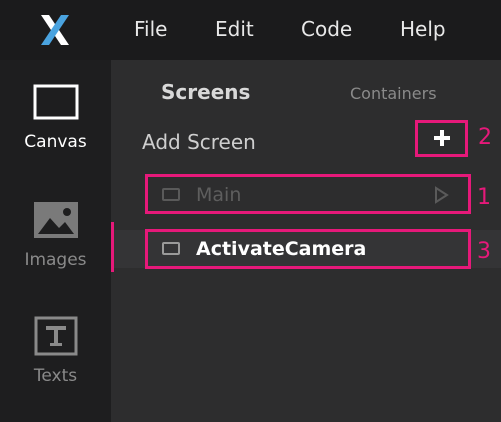  Describe the element at coordinates (441, 138) in the screenshot. I see `annotation-box-add` at that location.